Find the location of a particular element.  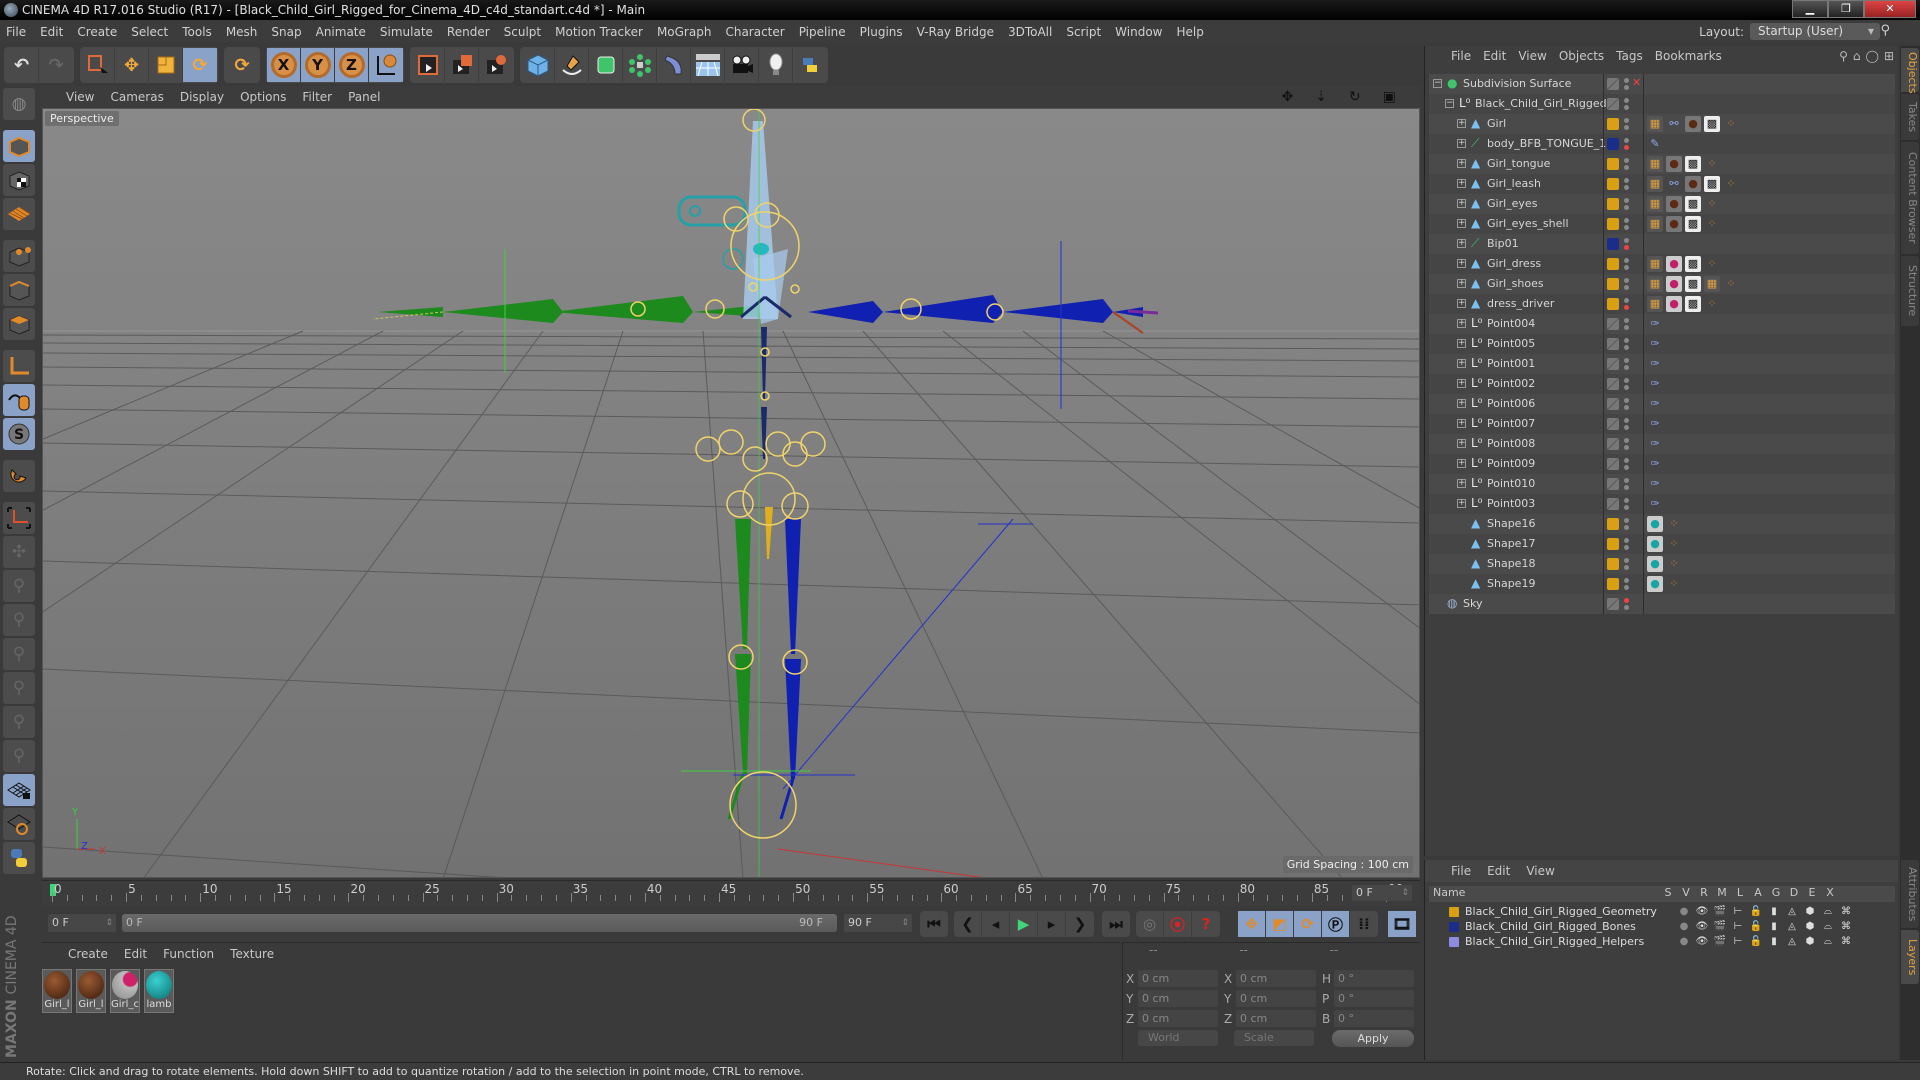

object-name: Shape19 is located at coordinates (1511, 583).